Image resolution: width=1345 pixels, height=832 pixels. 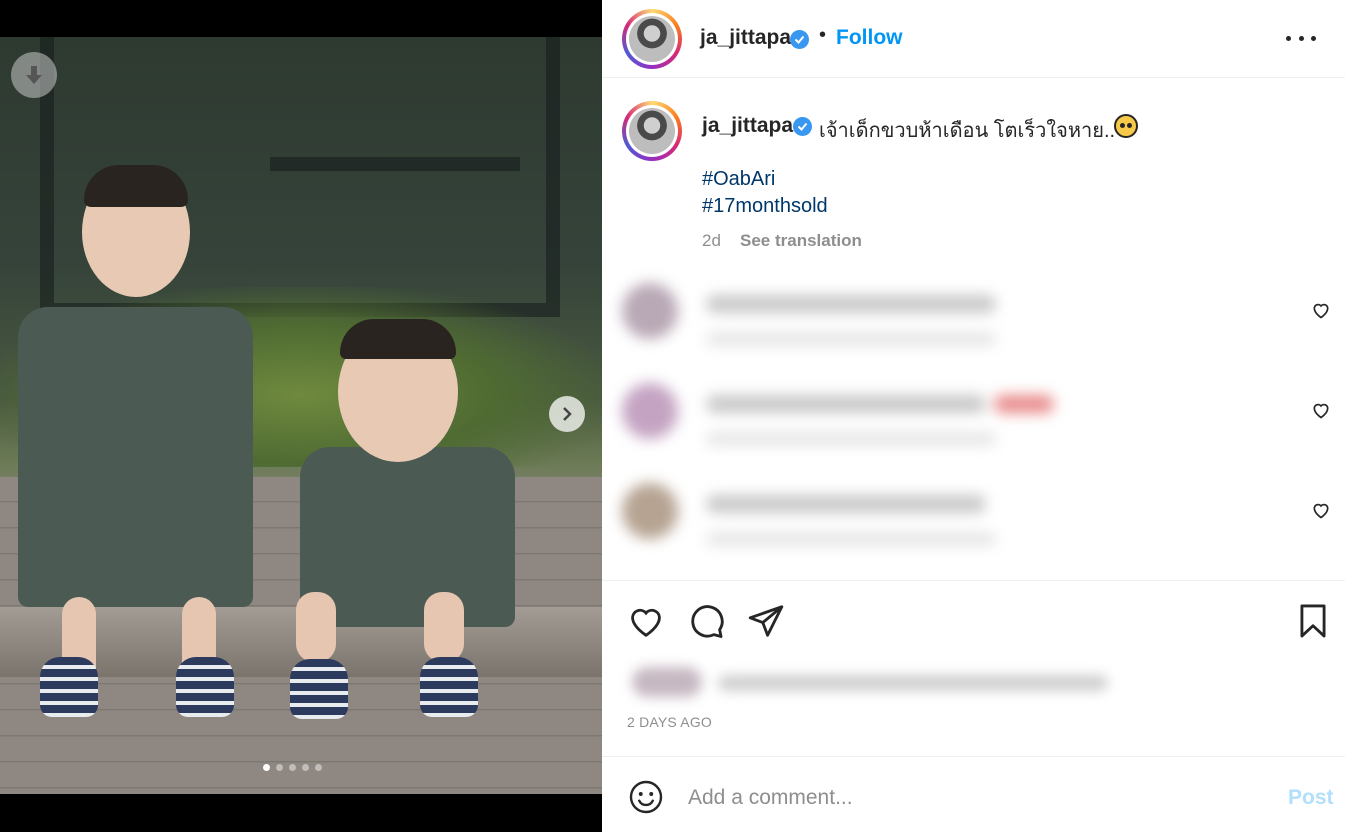 What do you see at coordinates (1288, 38) in the screenshot?
I see `ellipsis-icon` at bounding box center [1288, 38].